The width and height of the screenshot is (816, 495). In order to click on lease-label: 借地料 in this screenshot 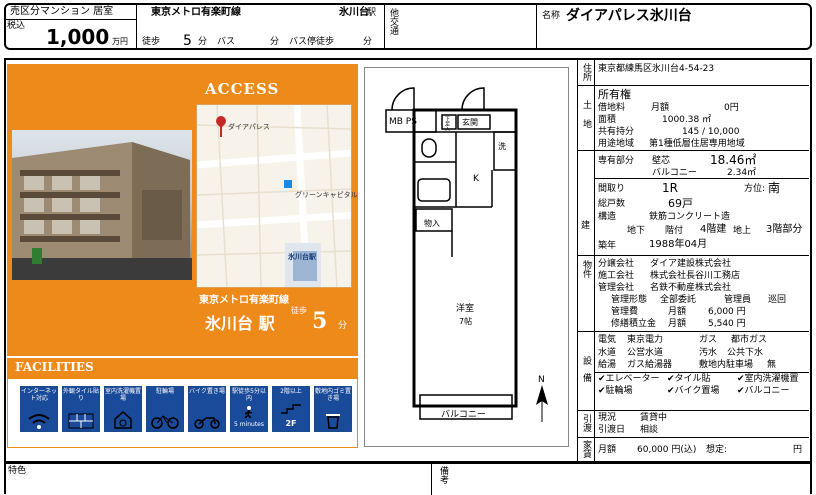, I will do `click(612, 108)`.